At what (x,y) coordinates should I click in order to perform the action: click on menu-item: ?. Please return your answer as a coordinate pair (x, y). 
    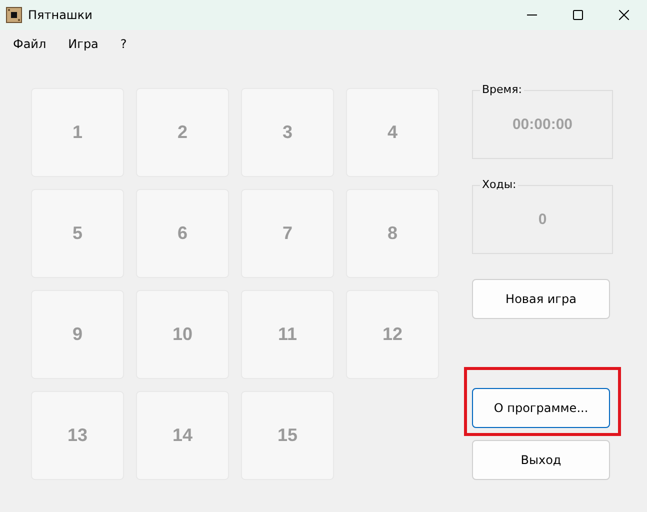
    Looking at the image, I should click on (123, 44).